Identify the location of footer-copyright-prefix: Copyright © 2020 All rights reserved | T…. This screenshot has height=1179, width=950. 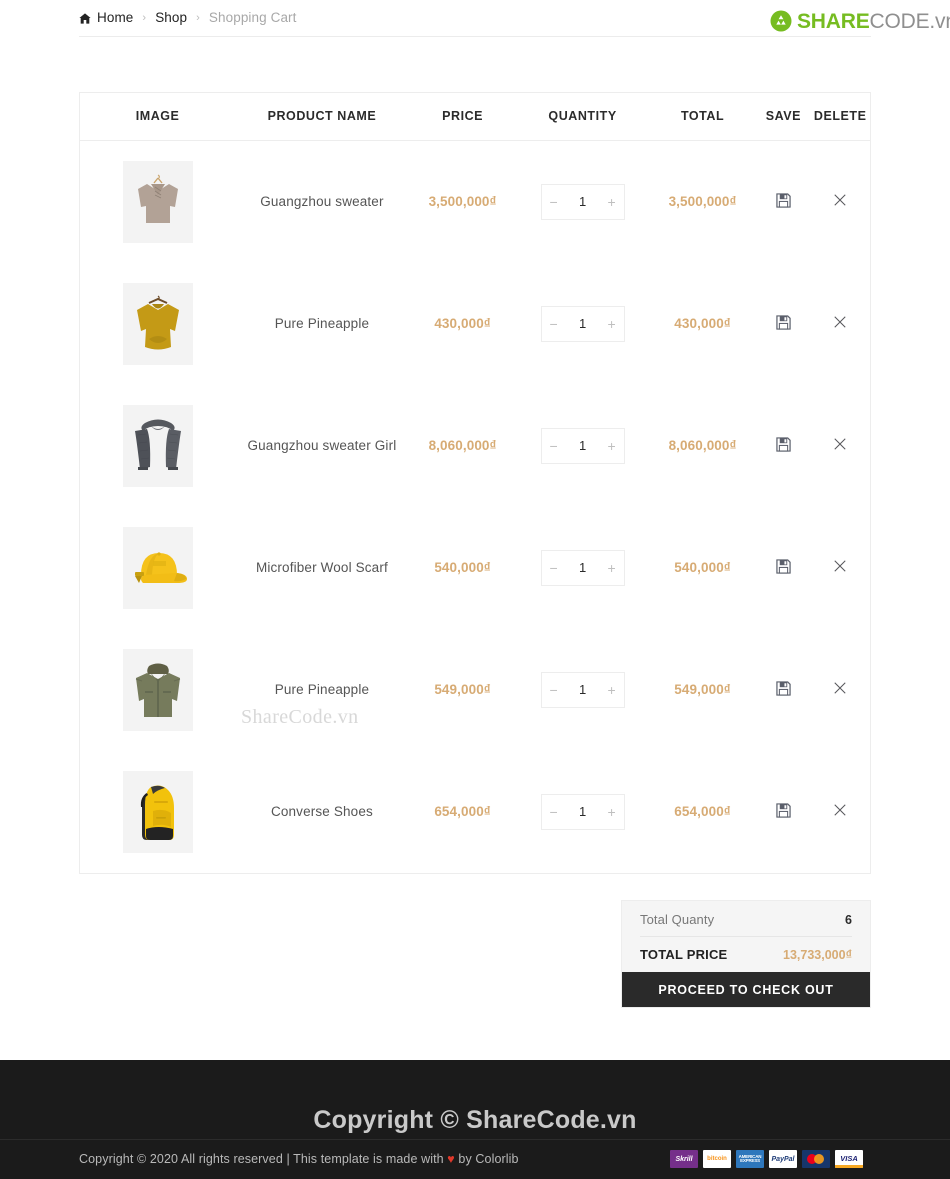
(263, 1159).